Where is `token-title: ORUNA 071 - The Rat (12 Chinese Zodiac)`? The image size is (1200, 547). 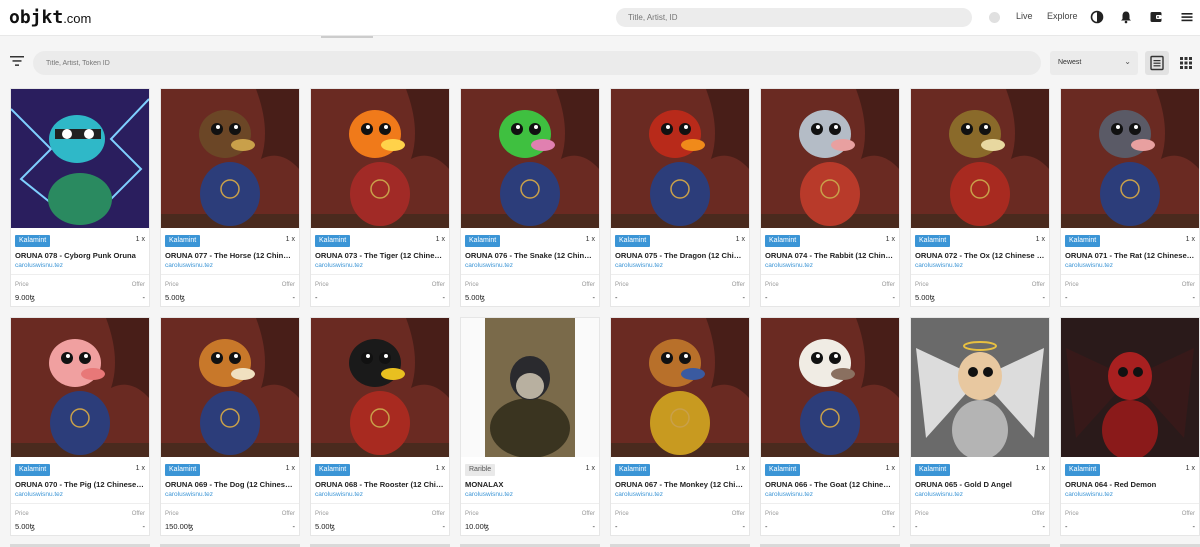 token-title: ORUNA 071 - The Rat (12 Chinese Zodiac) is located at coordinates (1130, 255).